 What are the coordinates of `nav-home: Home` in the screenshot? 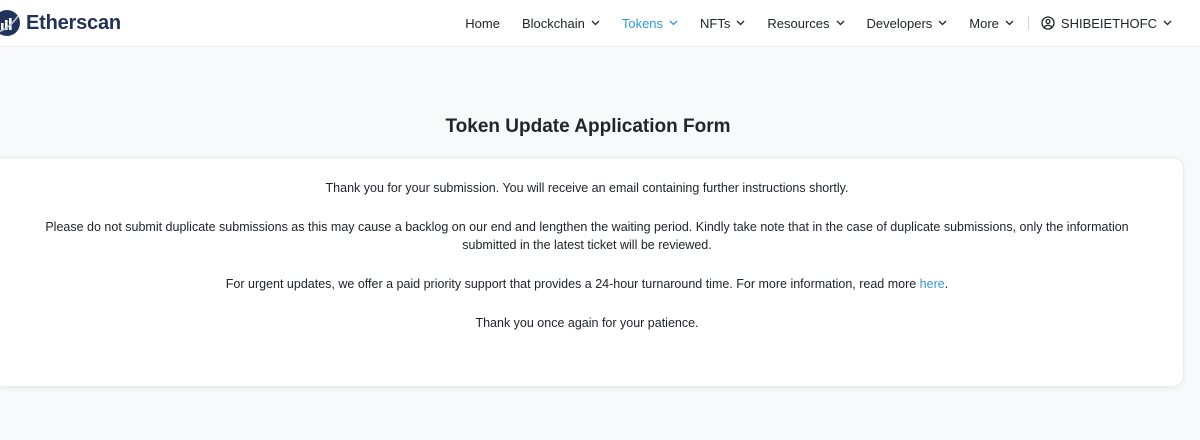 It's located at (482, 23).